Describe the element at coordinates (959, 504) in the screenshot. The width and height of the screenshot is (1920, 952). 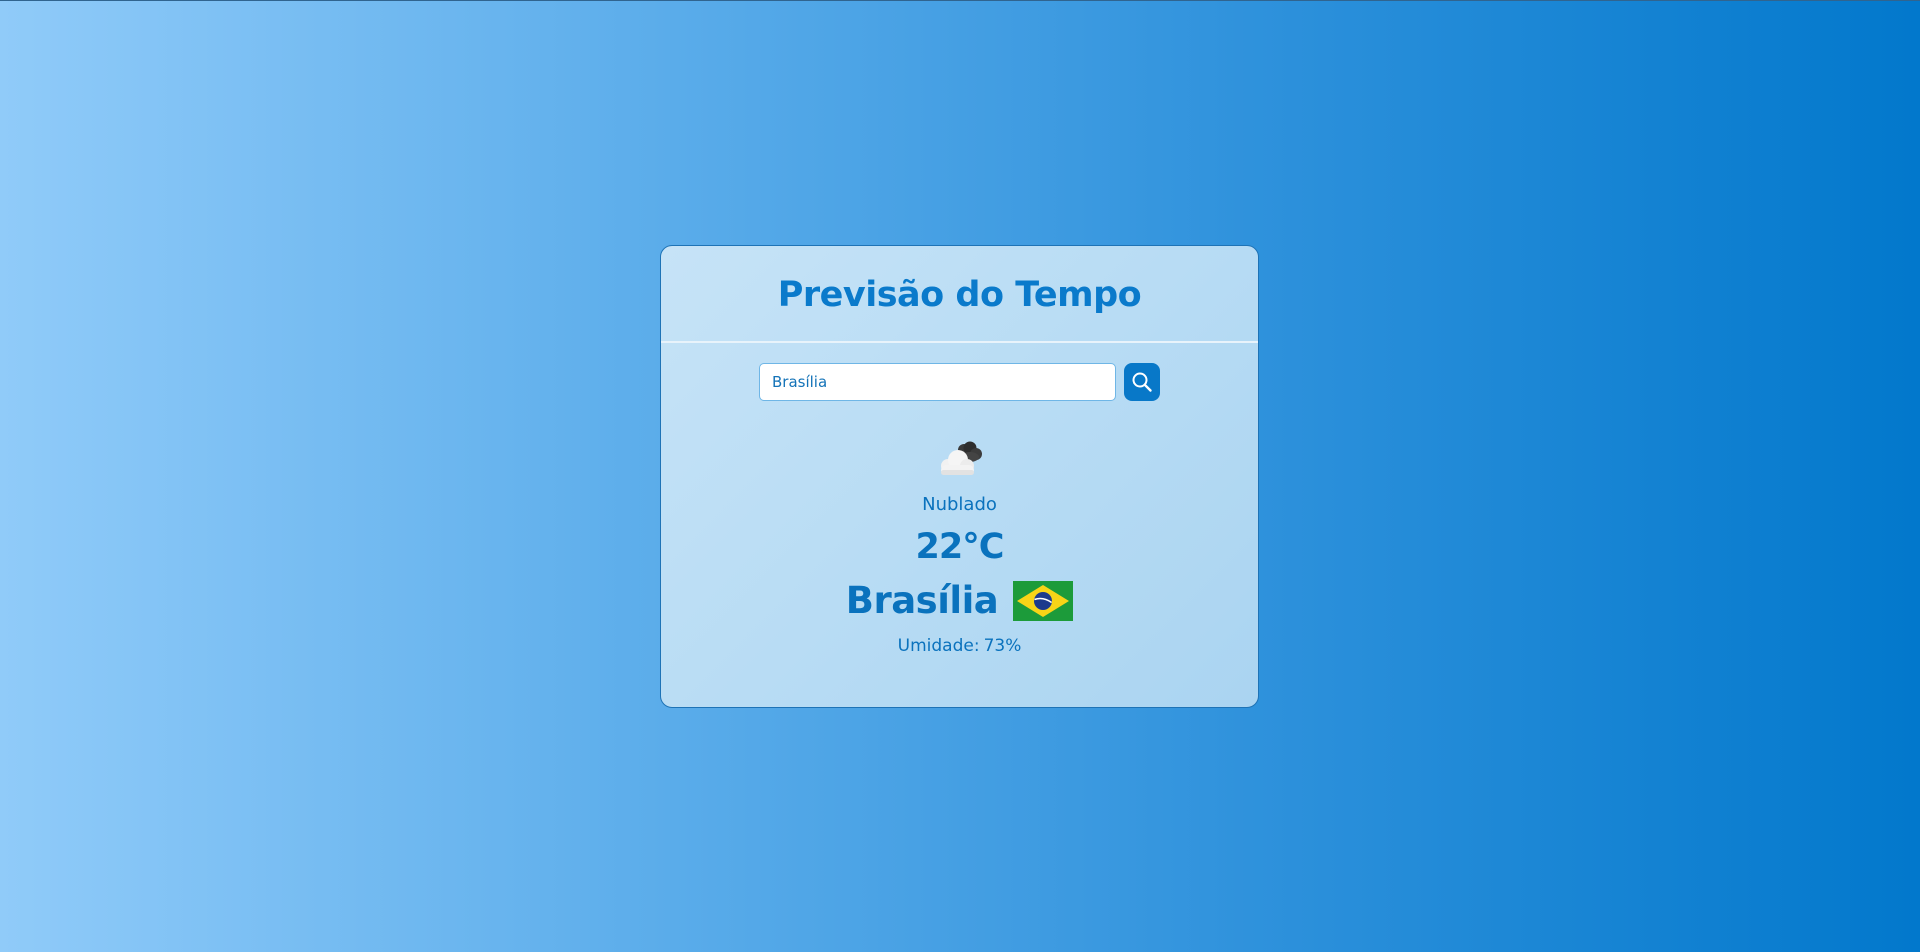
I see `weather-description: Nublado` at that location.